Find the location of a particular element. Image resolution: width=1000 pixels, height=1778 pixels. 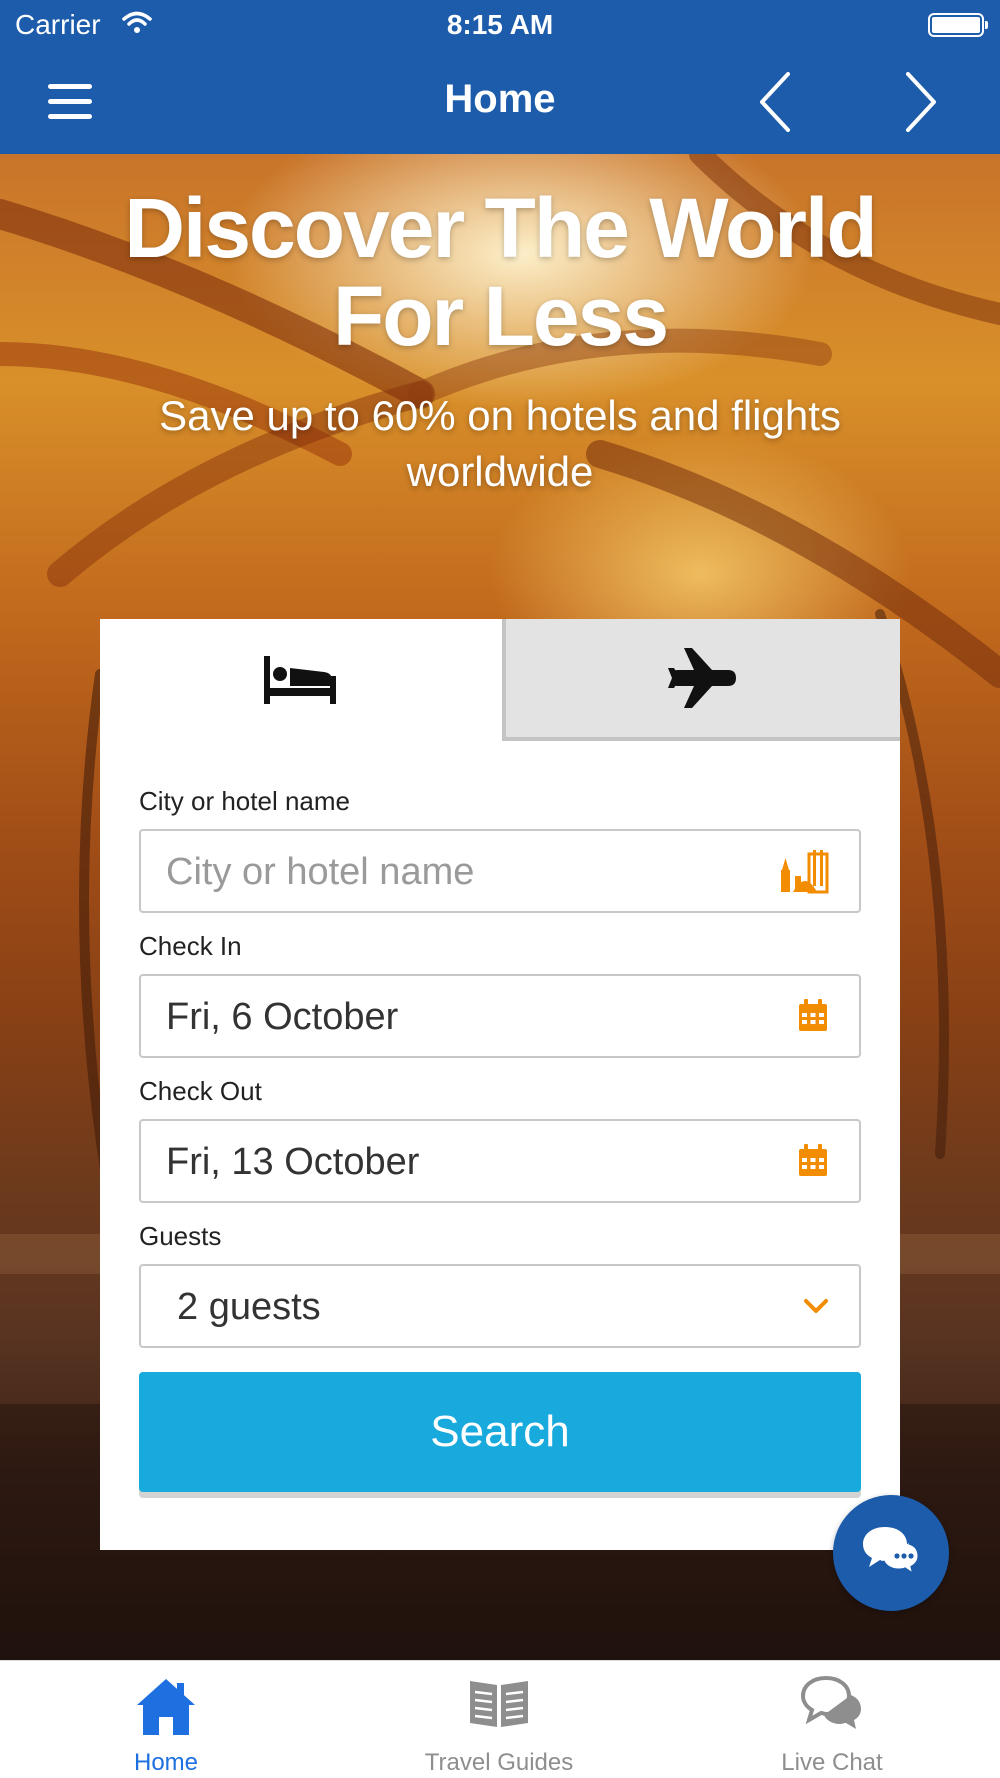

tab-travel-guides: Travel Guides is located at coordinates (499, 1719).